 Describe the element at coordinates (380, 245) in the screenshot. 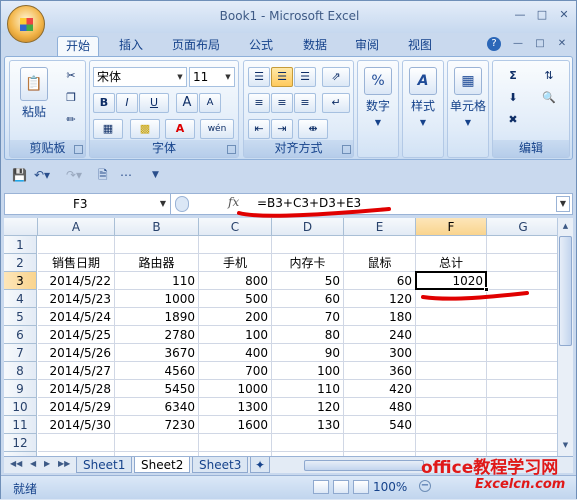

I see `cell-e1` at that location.